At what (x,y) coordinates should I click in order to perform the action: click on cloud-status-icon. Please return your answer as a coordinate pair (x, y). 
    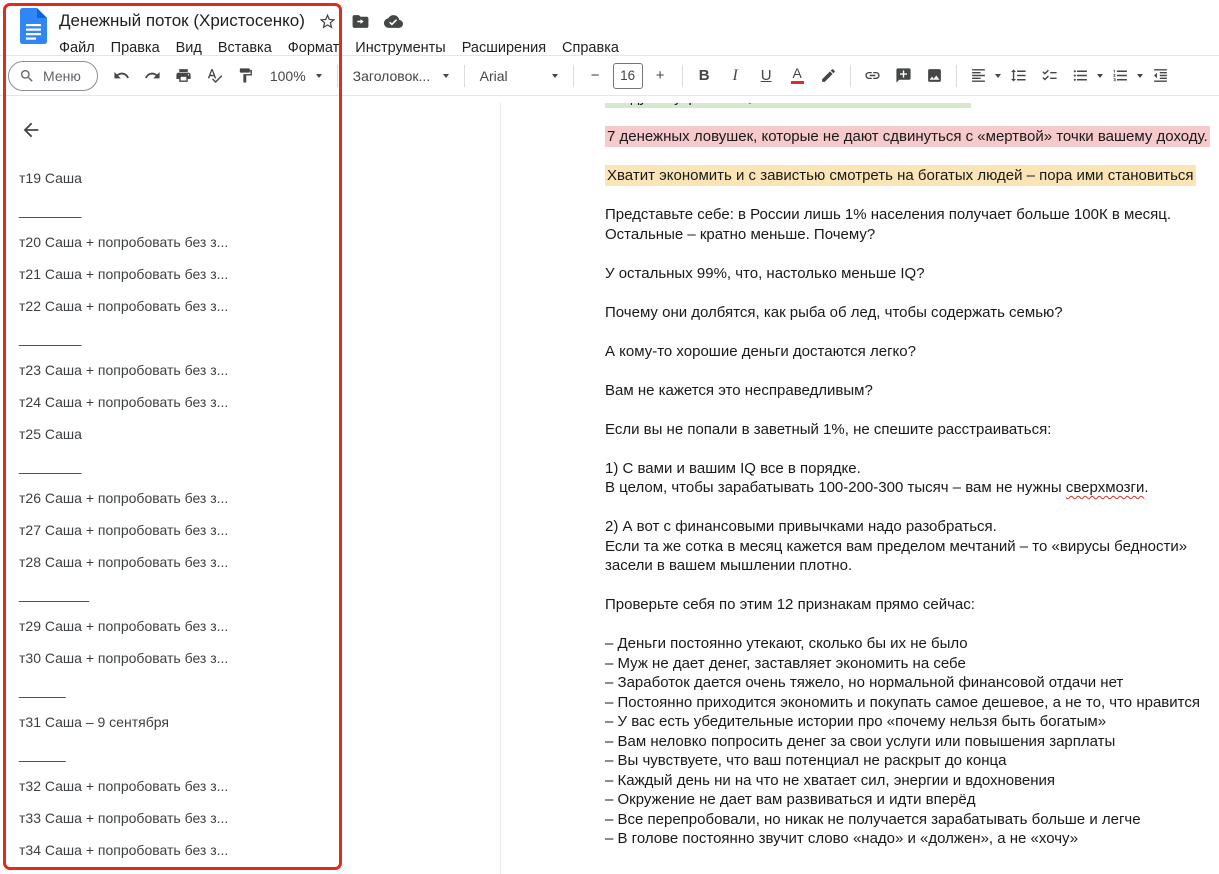
    Looking at the image, I should click on (394, 21).